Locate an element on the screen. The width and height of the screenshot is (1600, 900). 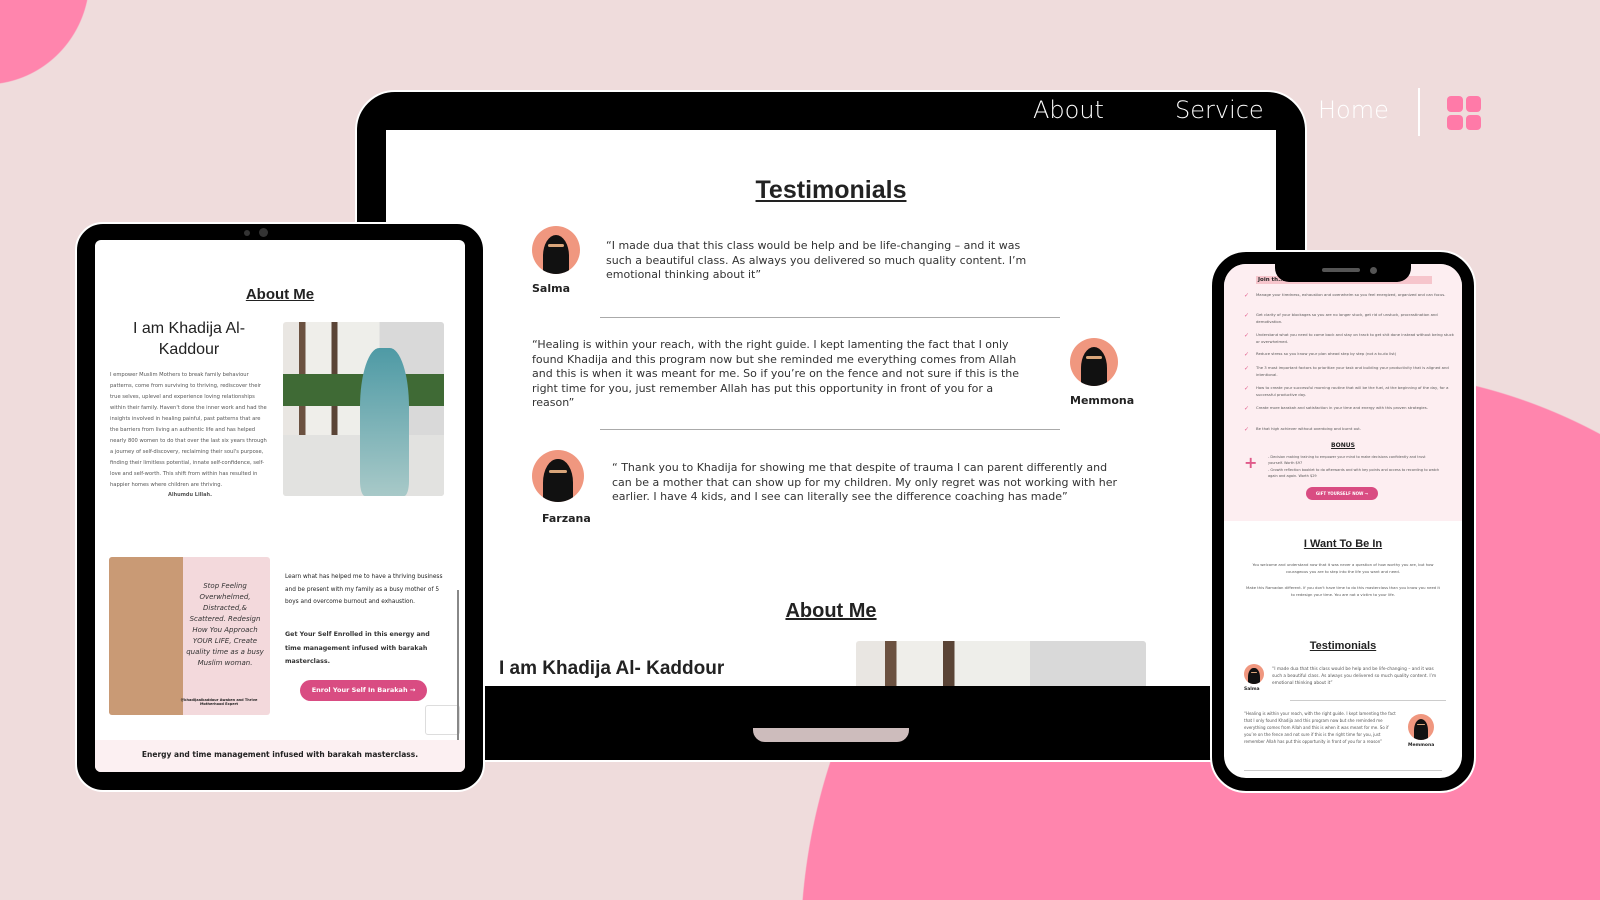
nav-divider is located at coordinates (1419, 112).